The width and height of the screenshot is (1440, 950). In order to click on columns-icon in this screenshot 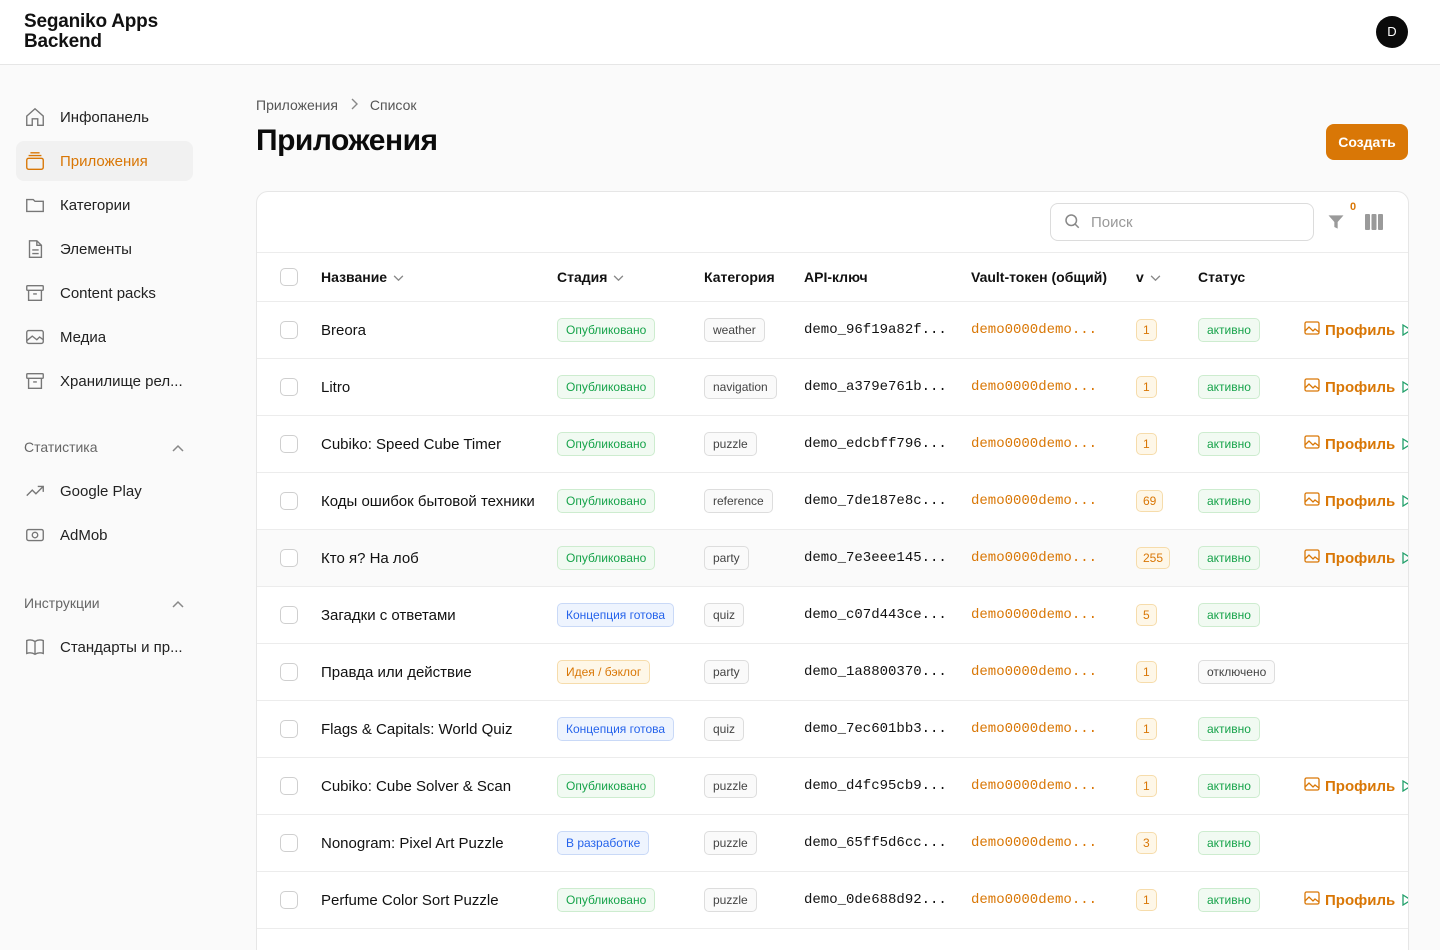, I will do `click(1375, 223)`.